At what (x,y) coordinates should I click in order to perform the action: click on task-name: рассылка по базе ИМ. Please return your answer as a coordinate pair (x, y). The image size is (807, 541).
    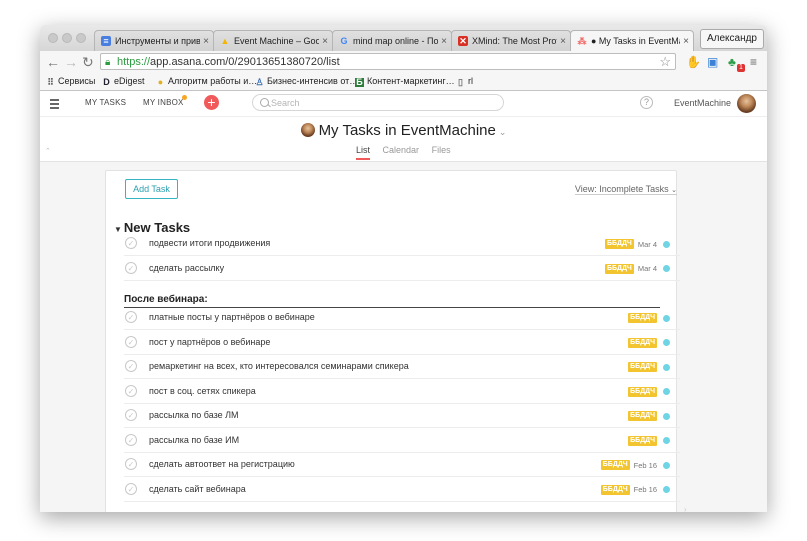
    Looking at the image, I should click on (194, 440).